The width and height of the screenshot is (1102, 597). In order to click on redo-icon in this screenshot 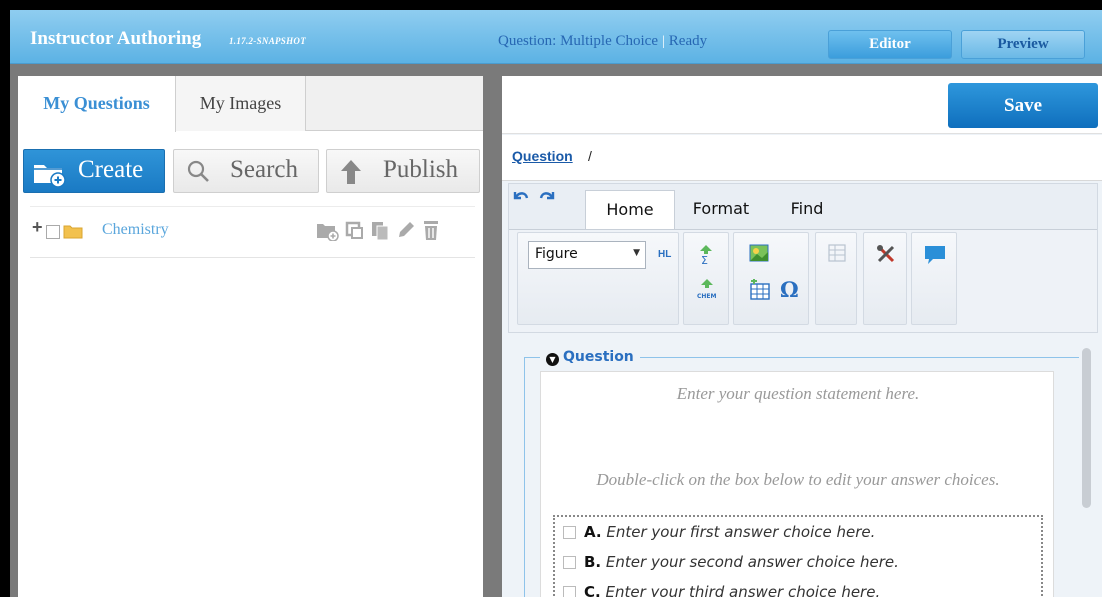, I will do `click(547, 199)`.